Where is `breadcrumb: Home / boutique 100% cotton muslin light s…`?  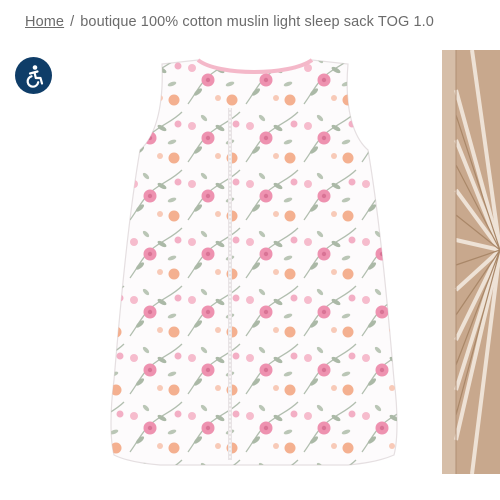 breadcrumb: Home / boutique 100% cotton muslin light s… is located at coordinates (229, 22).